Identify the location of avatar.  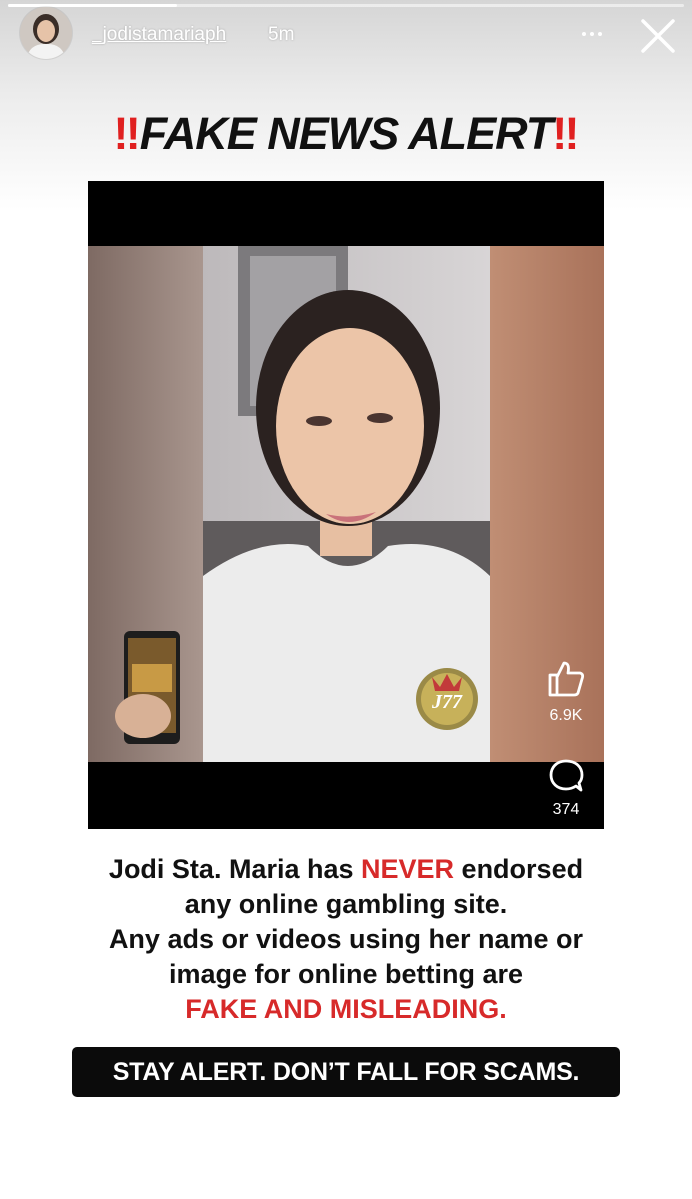
(46, 33).